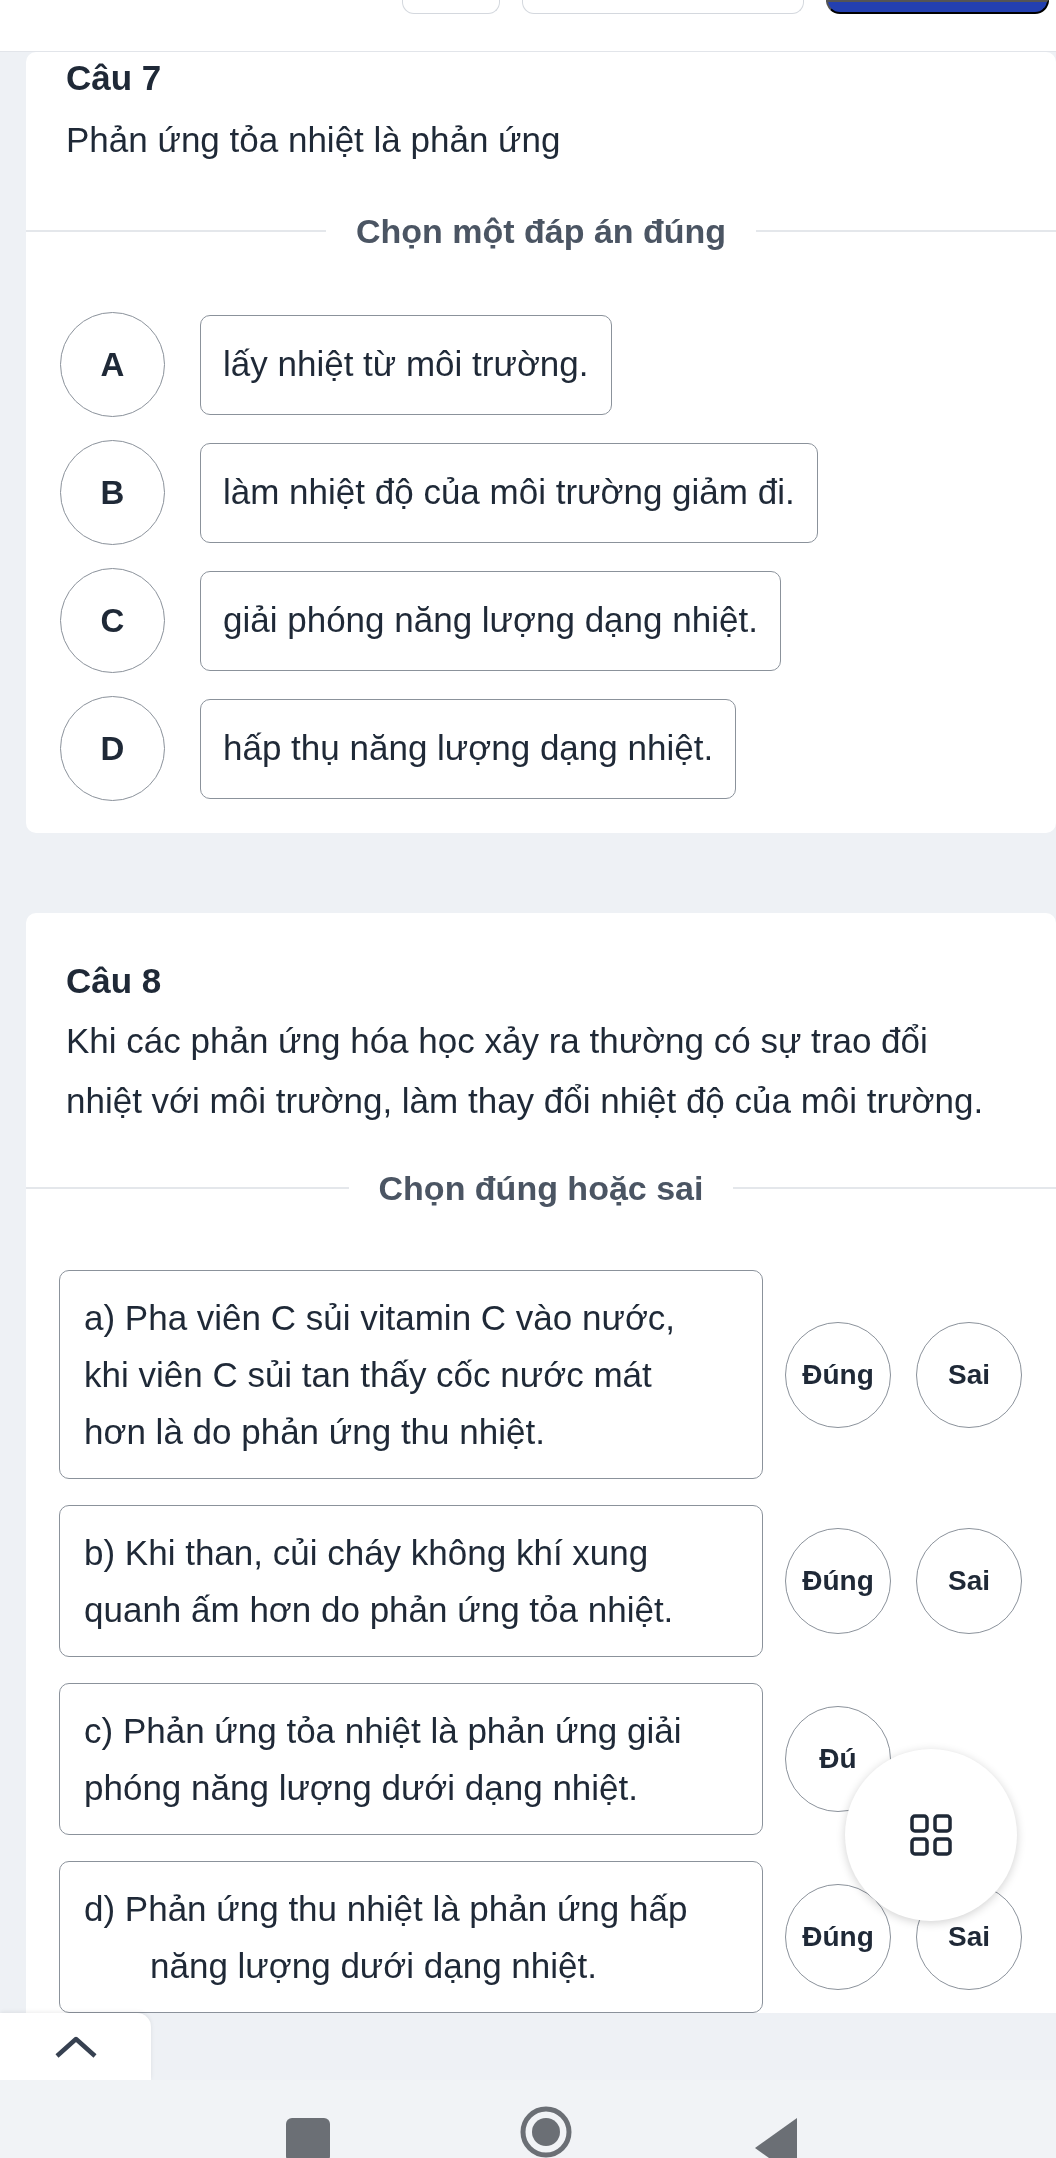 This screenshot has width=1056, height=2158. I want to click on question-text: Phản ứng tỏa nhiệt là phản ứng, so click(313, 140).